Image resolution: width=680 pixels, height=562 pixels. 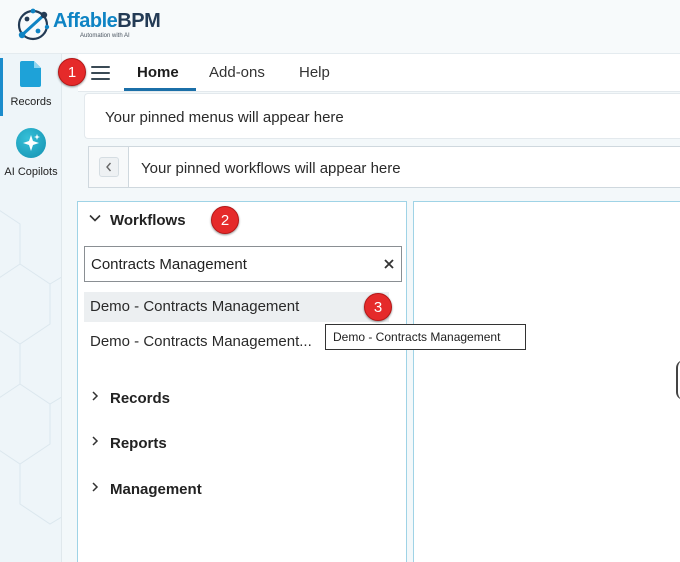 I want to click on section-management: Management, so click(x=145, y=489).